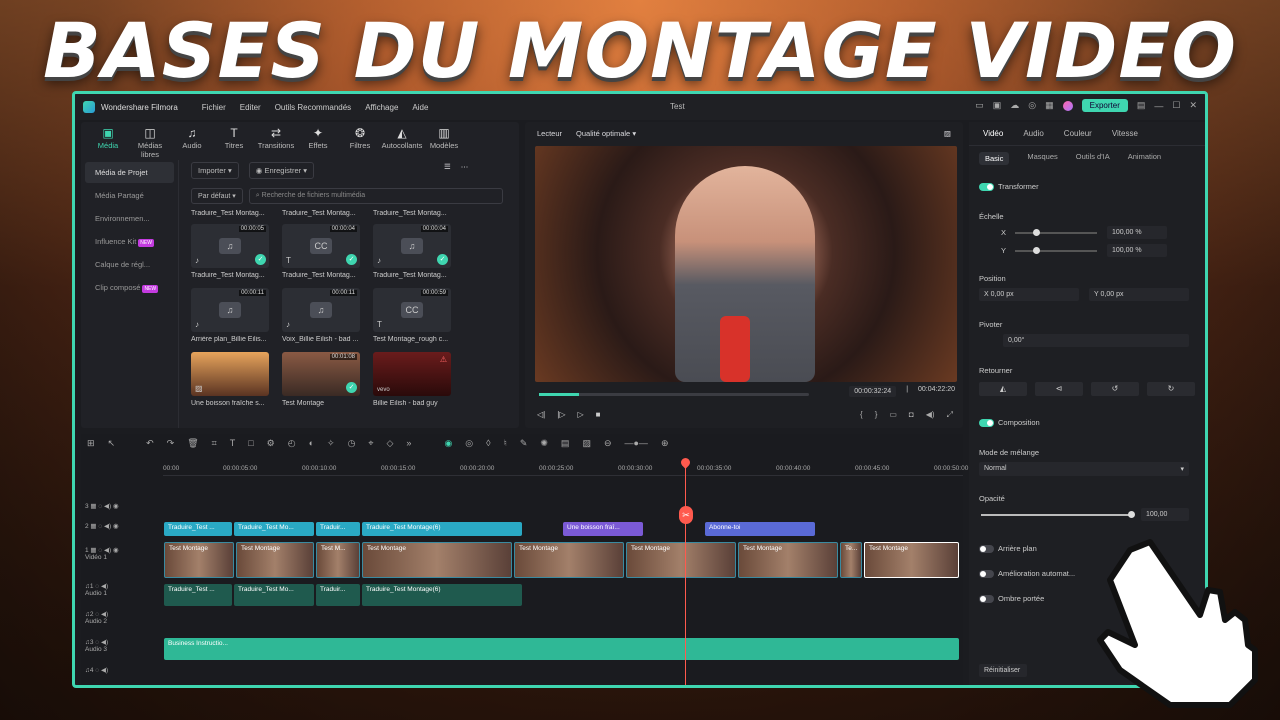  I want to click on maximize-icon: ☐, so click(1176, 105).